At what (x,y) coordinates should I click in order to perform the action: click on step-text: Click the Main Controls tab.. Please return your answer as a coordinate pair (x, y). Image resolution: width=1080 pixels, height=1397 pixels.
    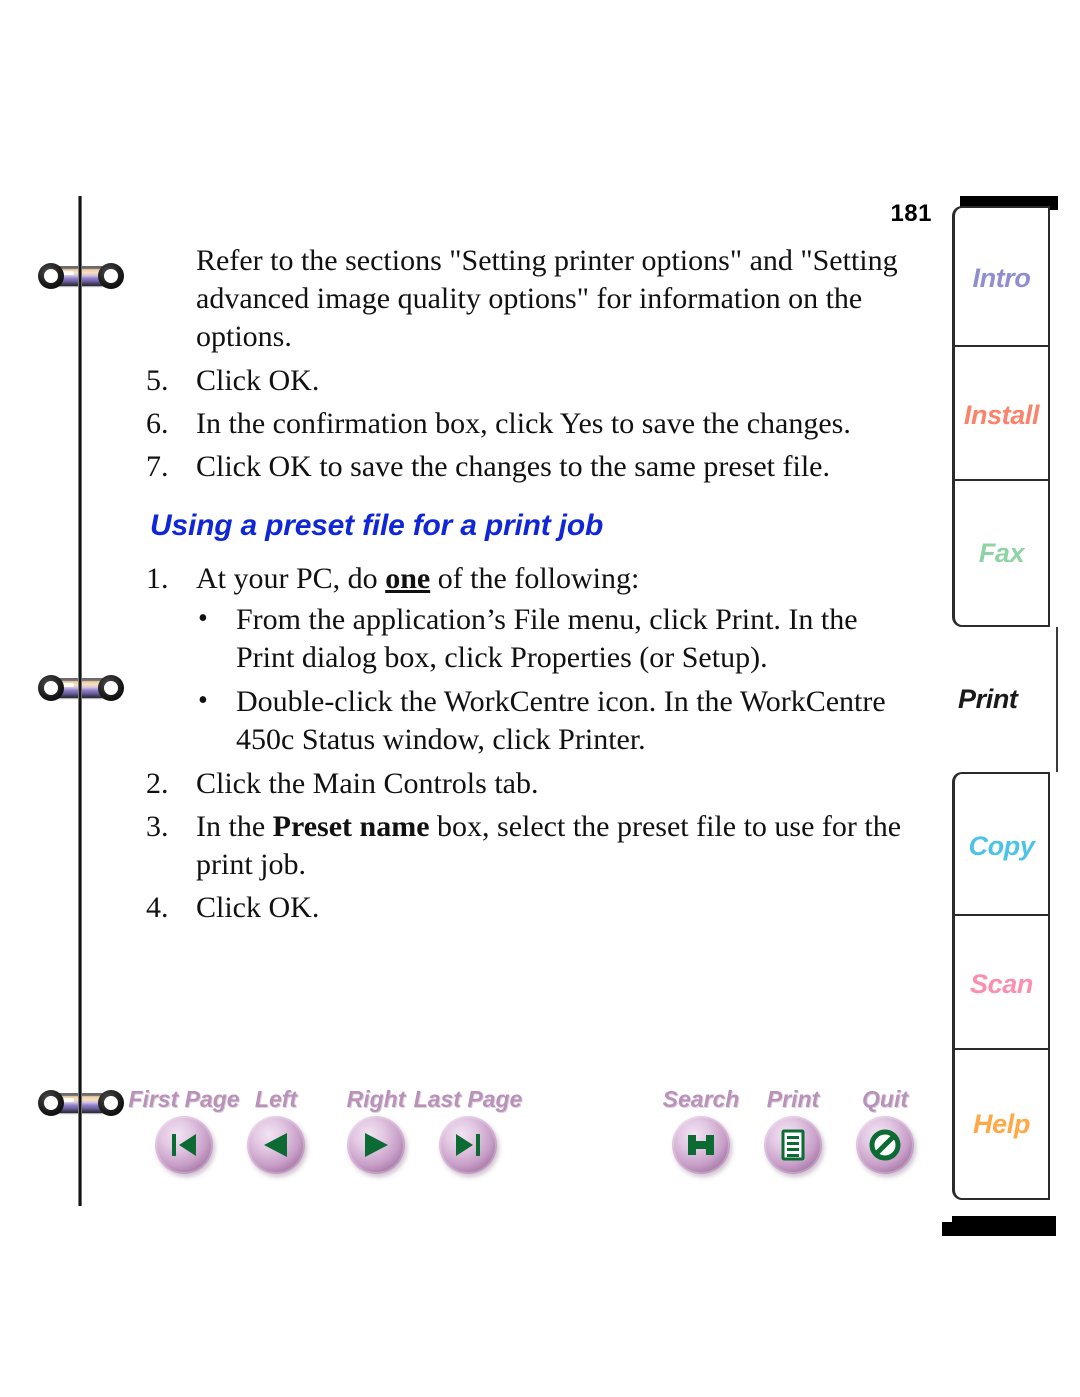
    Looking at the image, I should click on (367, 783).